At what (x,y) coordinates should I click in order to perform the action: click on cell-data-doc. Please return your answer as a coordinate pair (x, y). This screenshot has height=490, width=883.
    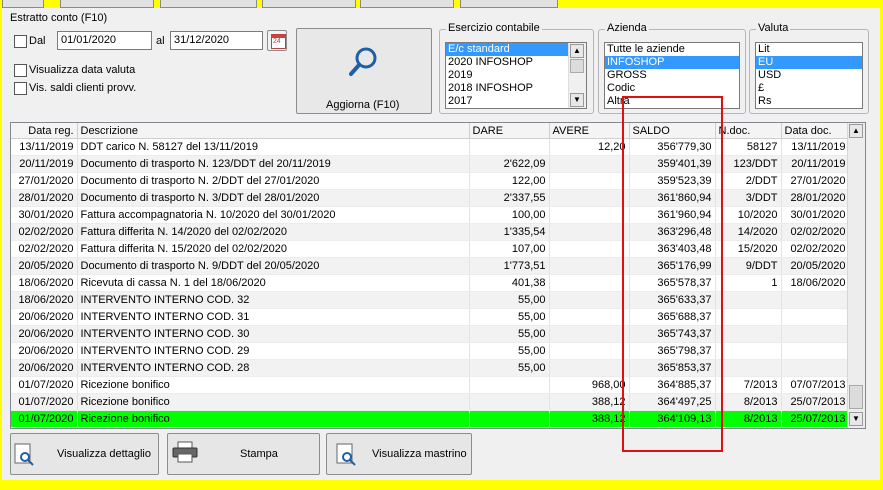
    Looking at the image, I should click on (815, 317).